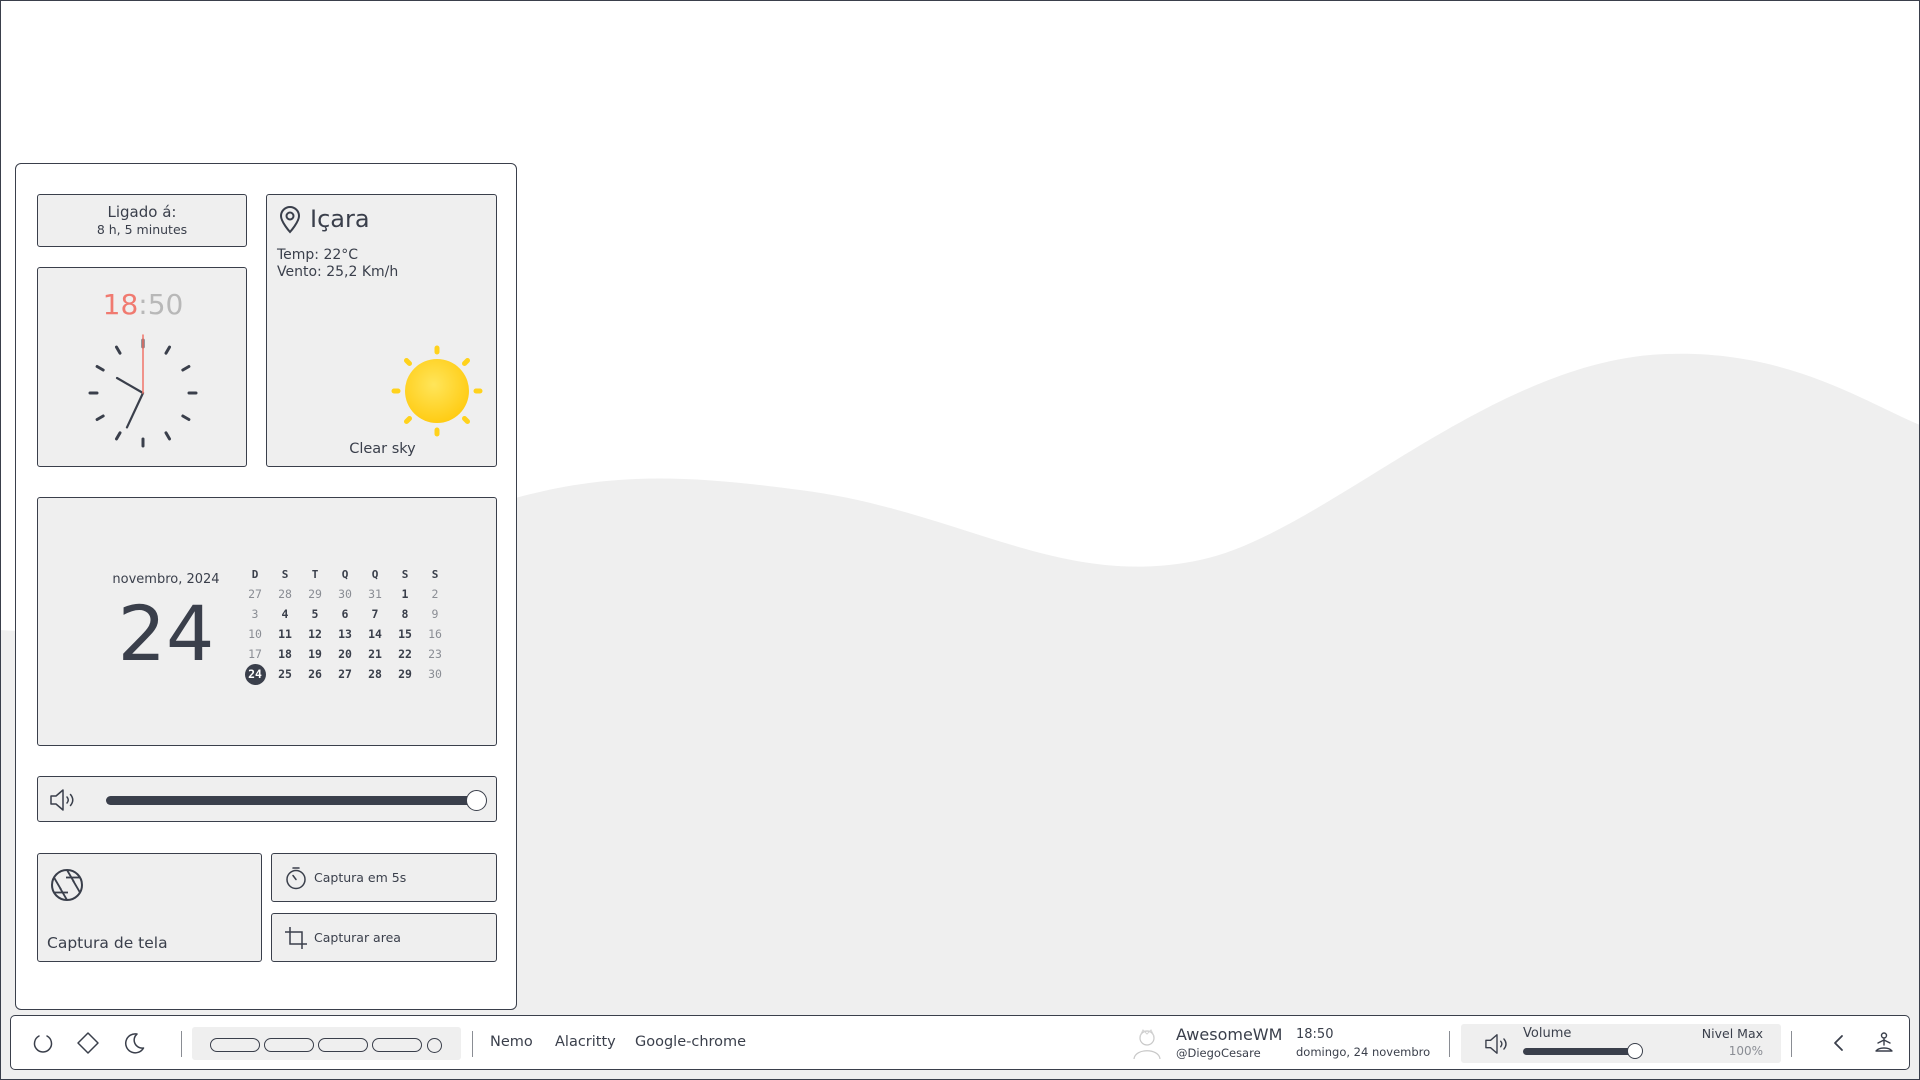 This screenshot has height=1080, width=1920. What do you see at coordinates (435, 594) in the screenshot?
I see `calendar-day: 2` at bounding box center [435, 594].